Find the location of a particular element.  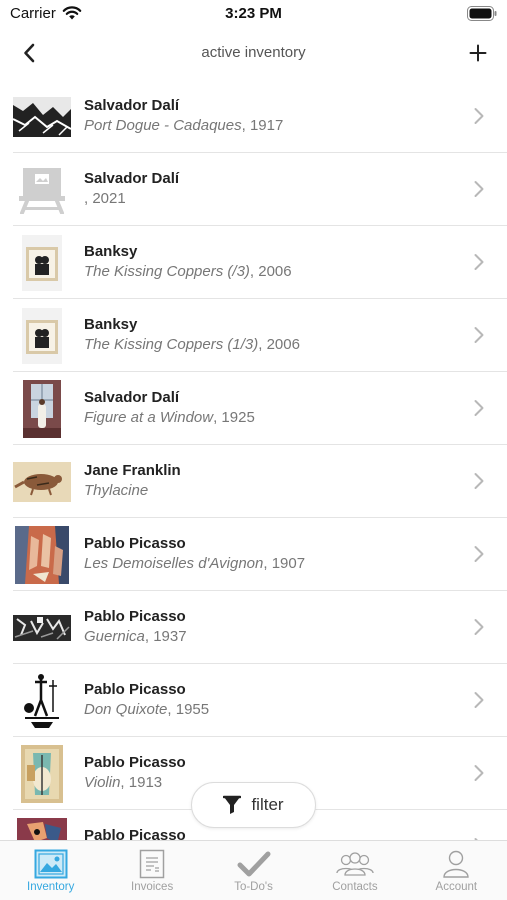

artwork-title: The Kissing Coppers (1/3), 2006 is located at coordinates (192, 344).